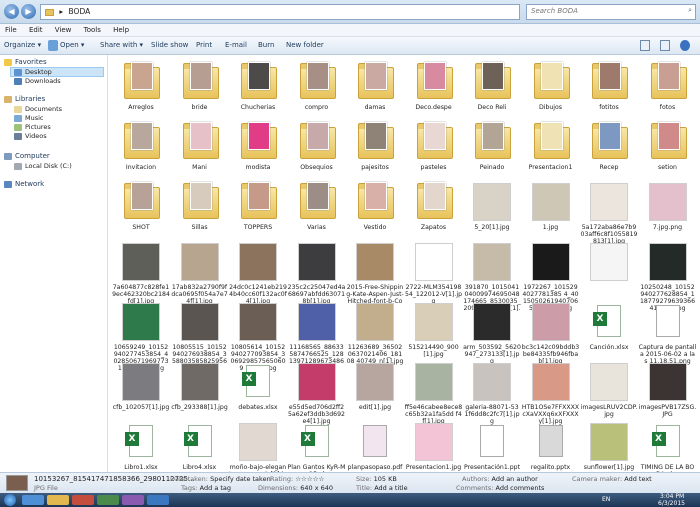 This screenshot has height=507, width=700. Describe the element at coordinates (29, 118) in the screenshot. I see `nav-music: Music` at that location.